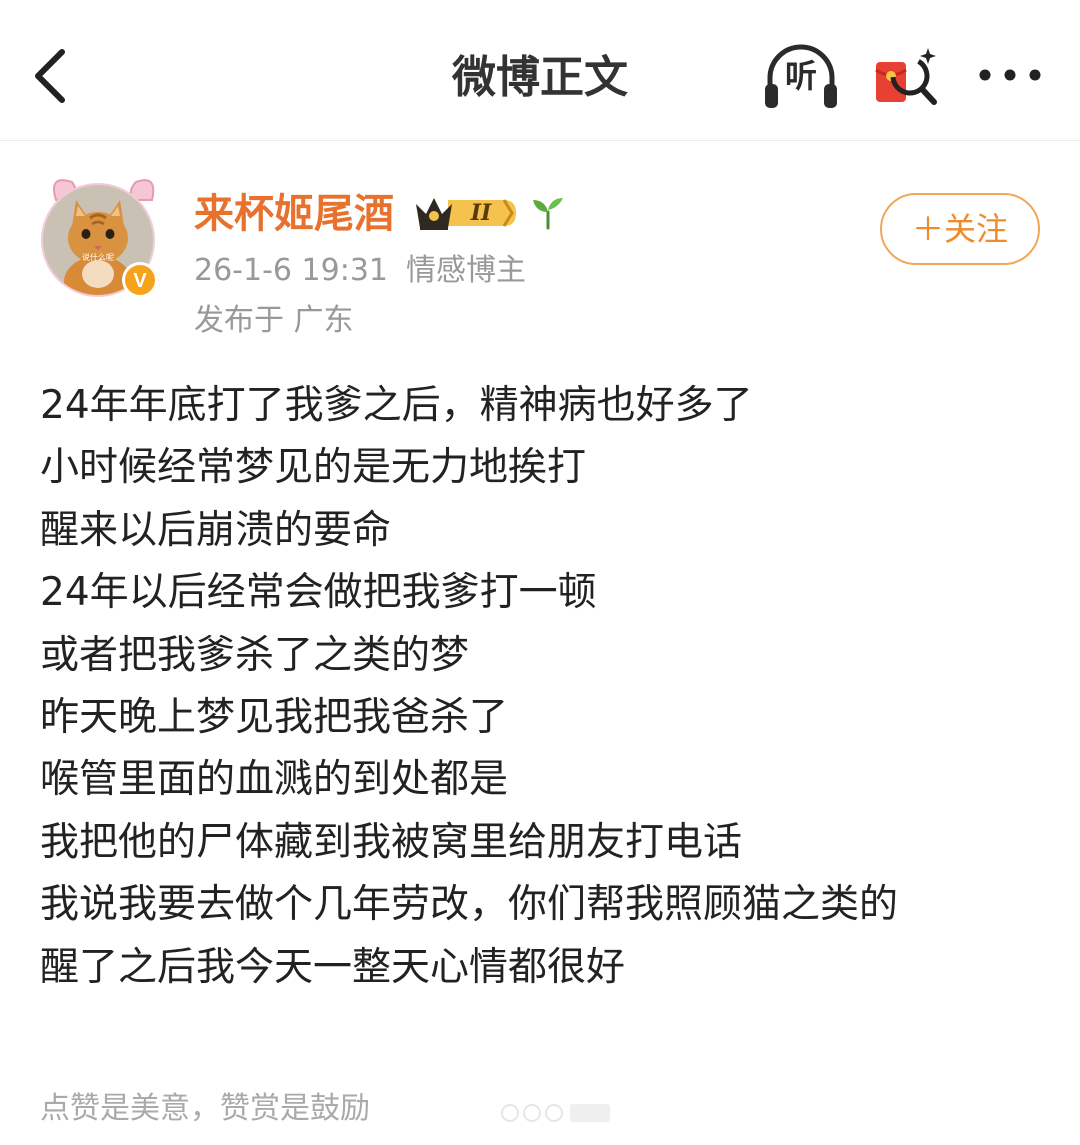 This screenshot has height=1145, width=1080. I want to click on post-text-line: 醒了之后我今天一整天心情都很好, so click(333, 967).